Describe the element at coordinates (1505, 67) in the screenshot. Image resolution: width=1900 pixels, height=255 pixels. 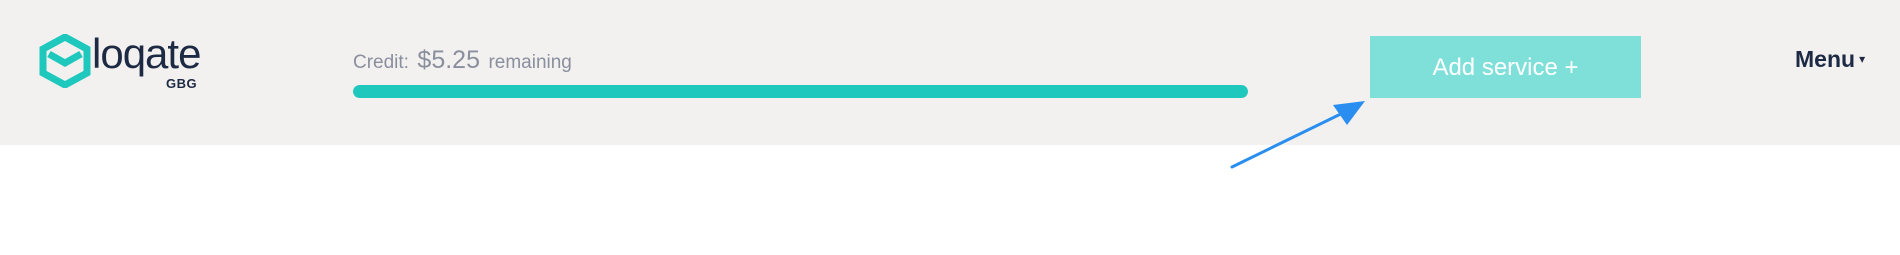
I see `add-service-button: Add service +` at that location.